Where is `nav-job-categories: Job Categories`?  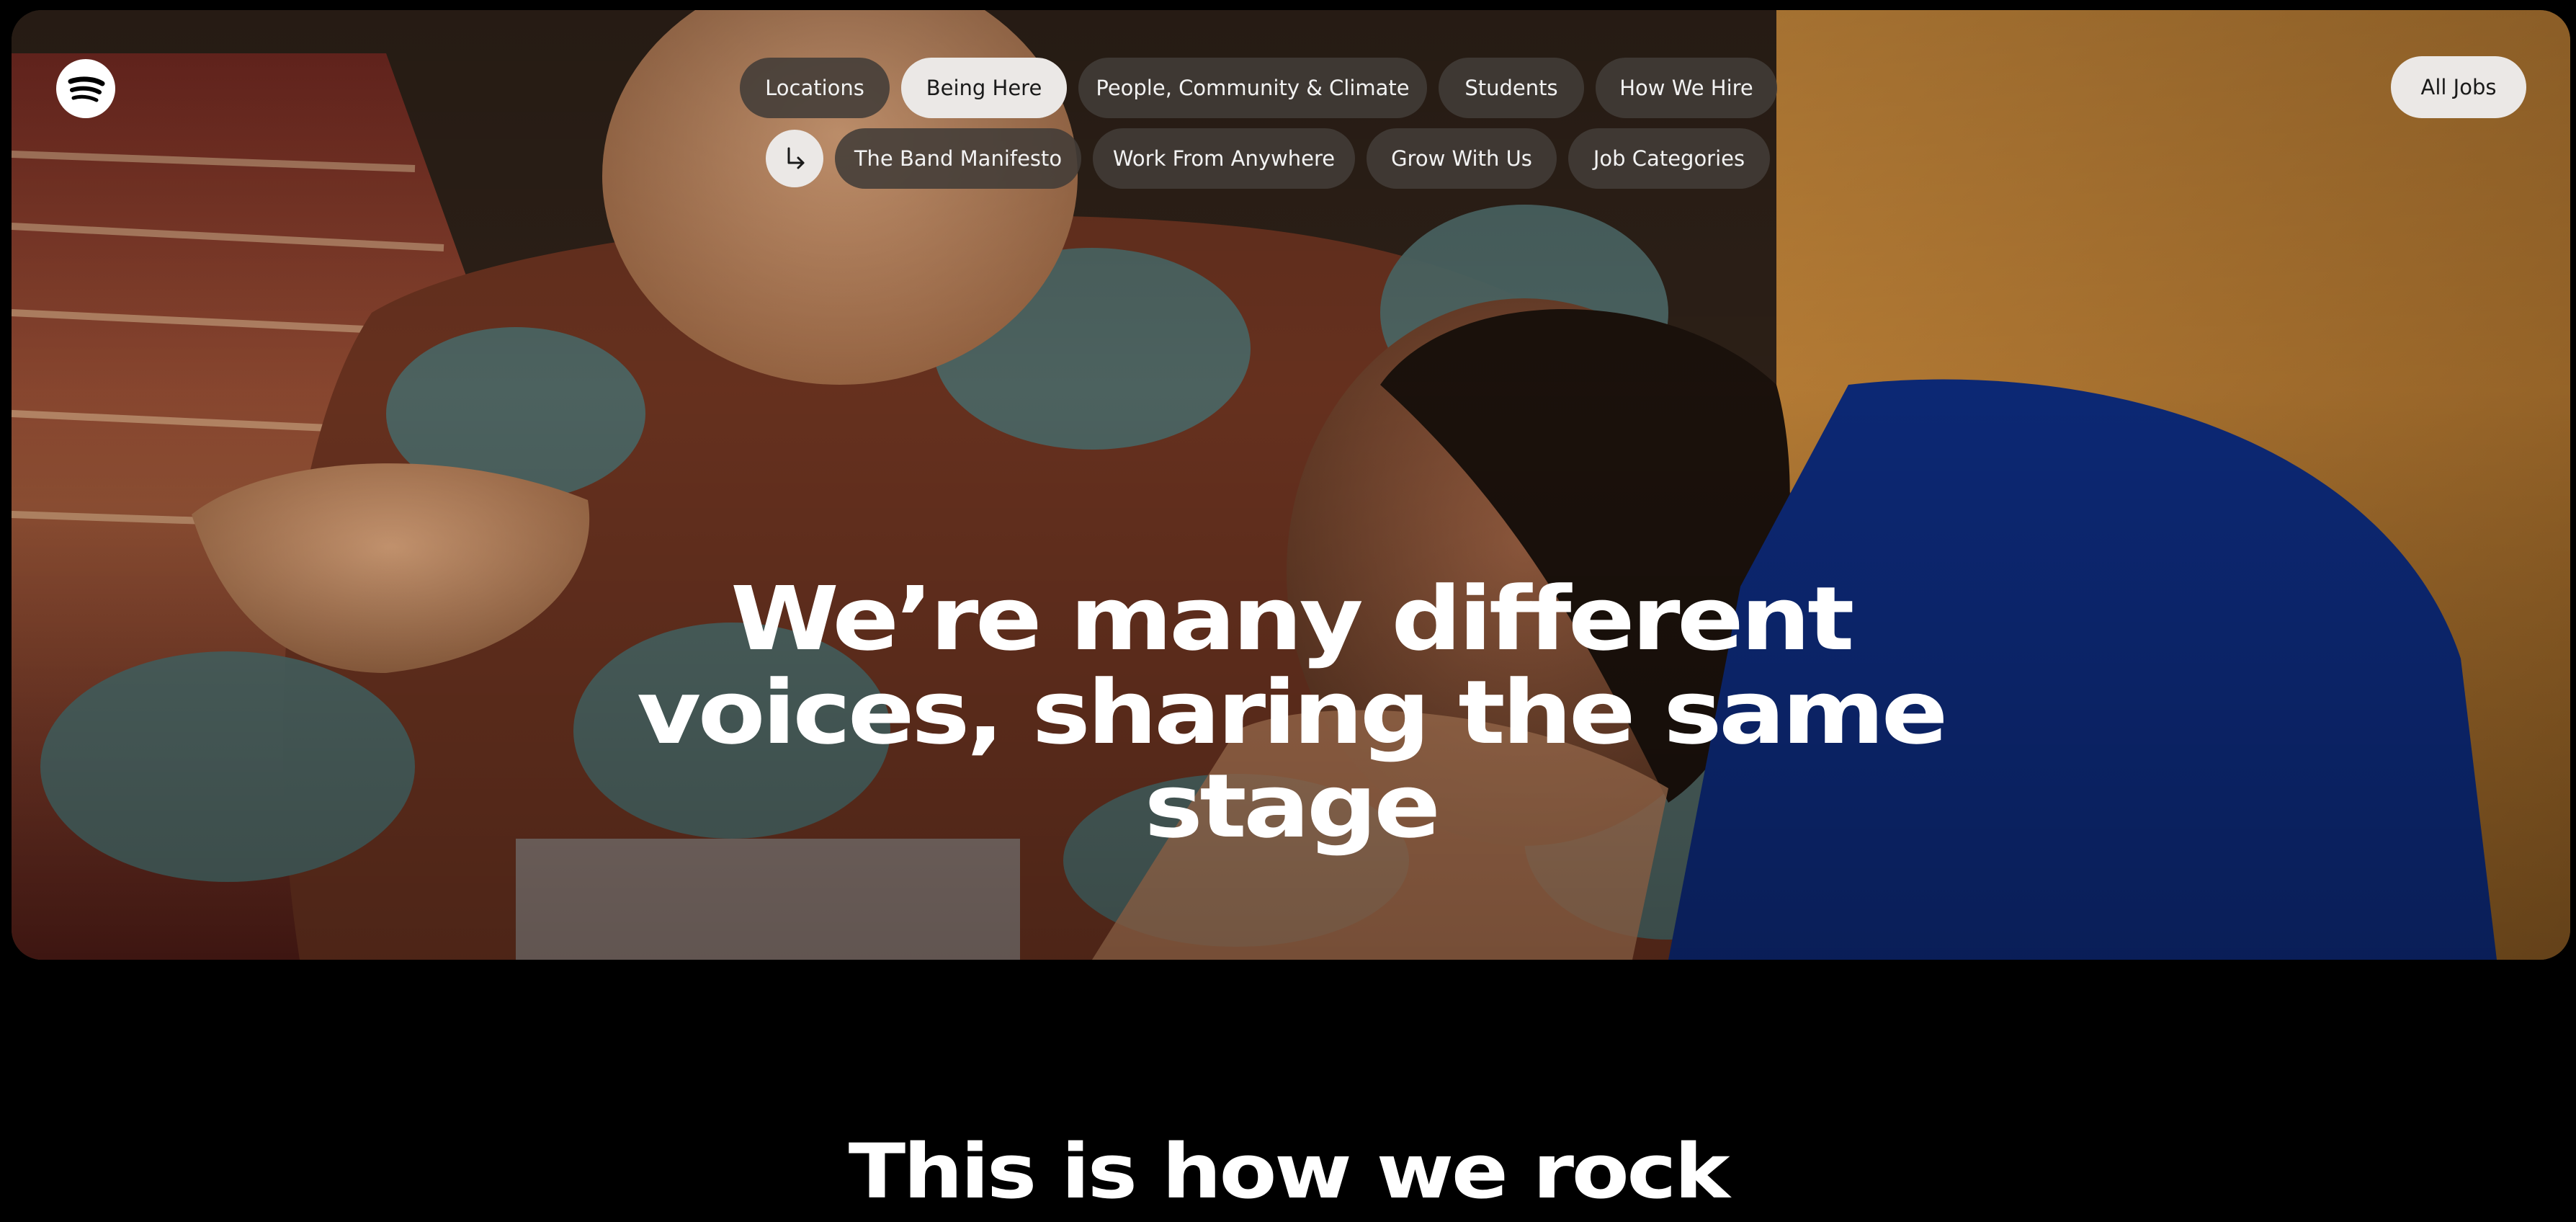 nav-job-categories: Job Categories is located at coordinates (1669, 158).